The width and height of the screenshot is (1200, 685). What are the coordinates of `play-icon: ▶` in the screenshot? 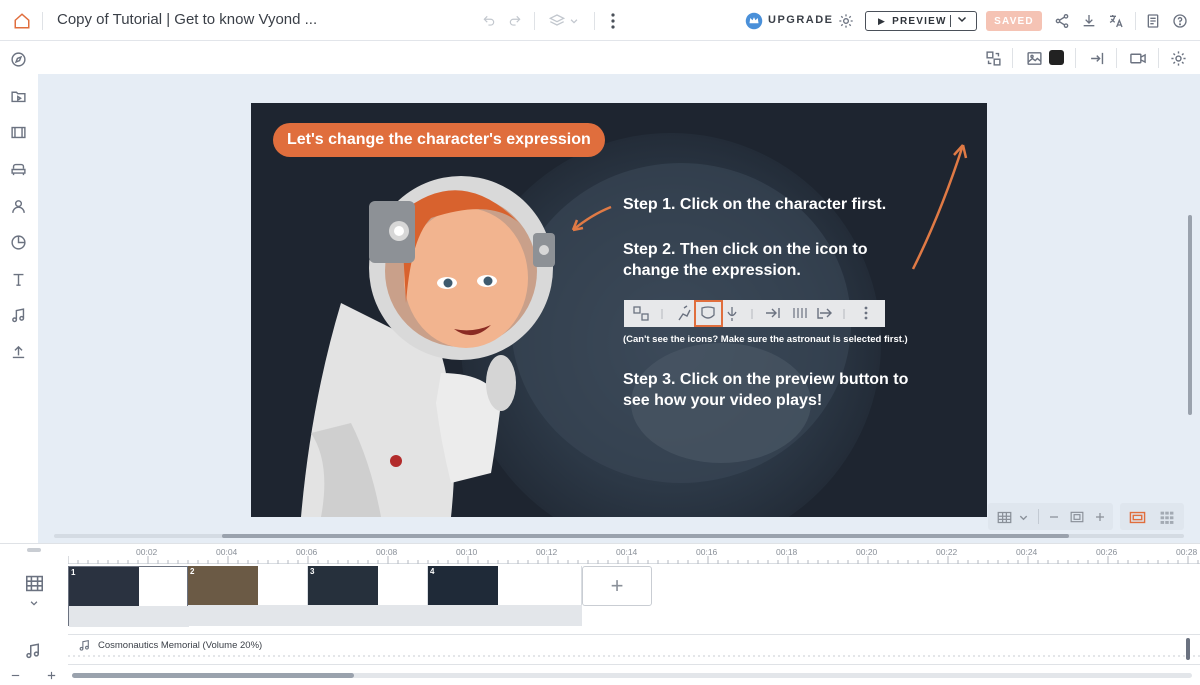 It's located at (882, 20).